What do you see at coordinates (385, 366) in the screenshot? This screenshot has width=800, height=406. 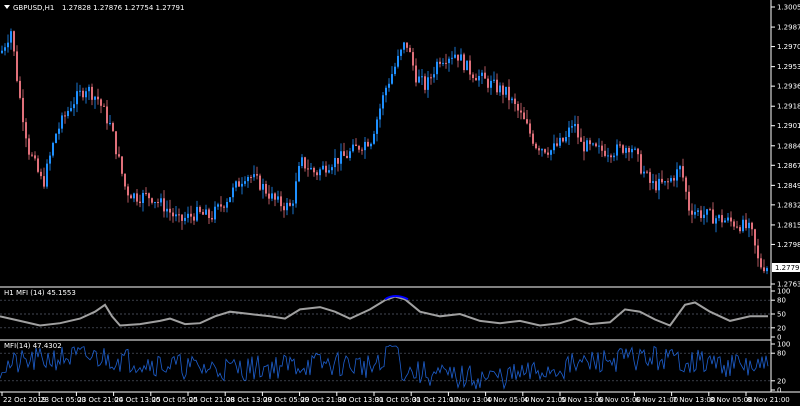 I see `mfi-panel-2: MFI(14) 47.4302` at bounding box center [385, 366].